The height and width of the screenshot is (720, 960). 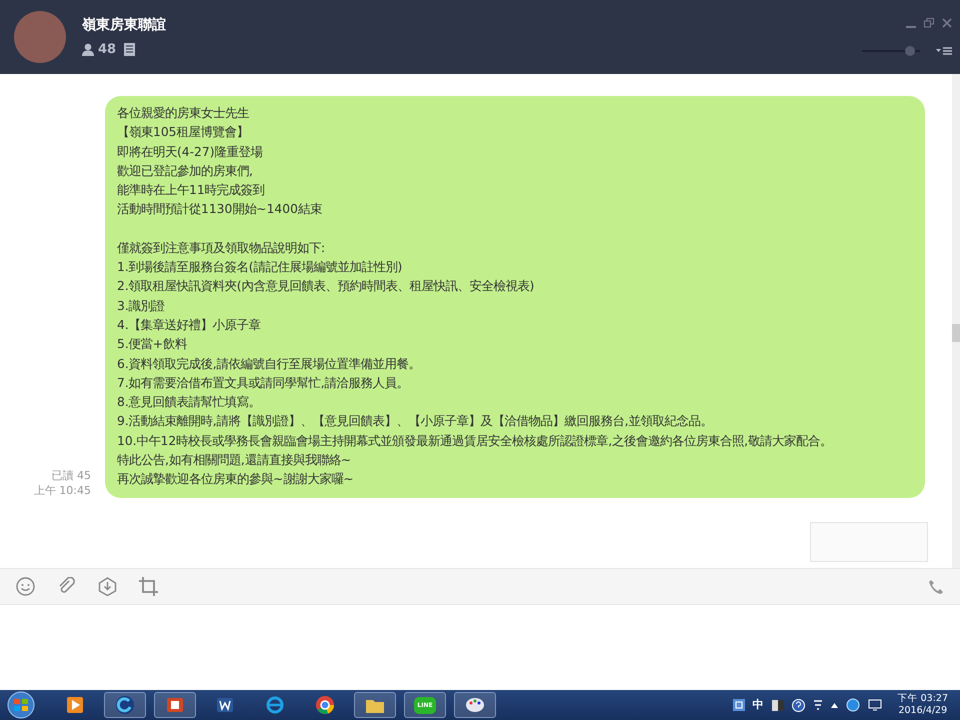 What do you see at coordinates (758, 705) in the screenshot?
I see `ime-indicator: 中` at bounding box center [758, 705].